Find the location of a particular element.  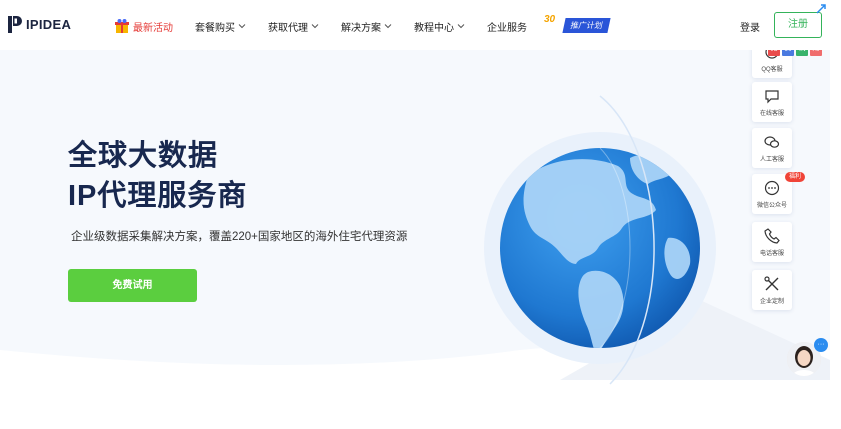

nav-item-tutorials: 教程中心 is located at coordinates (439, 26).